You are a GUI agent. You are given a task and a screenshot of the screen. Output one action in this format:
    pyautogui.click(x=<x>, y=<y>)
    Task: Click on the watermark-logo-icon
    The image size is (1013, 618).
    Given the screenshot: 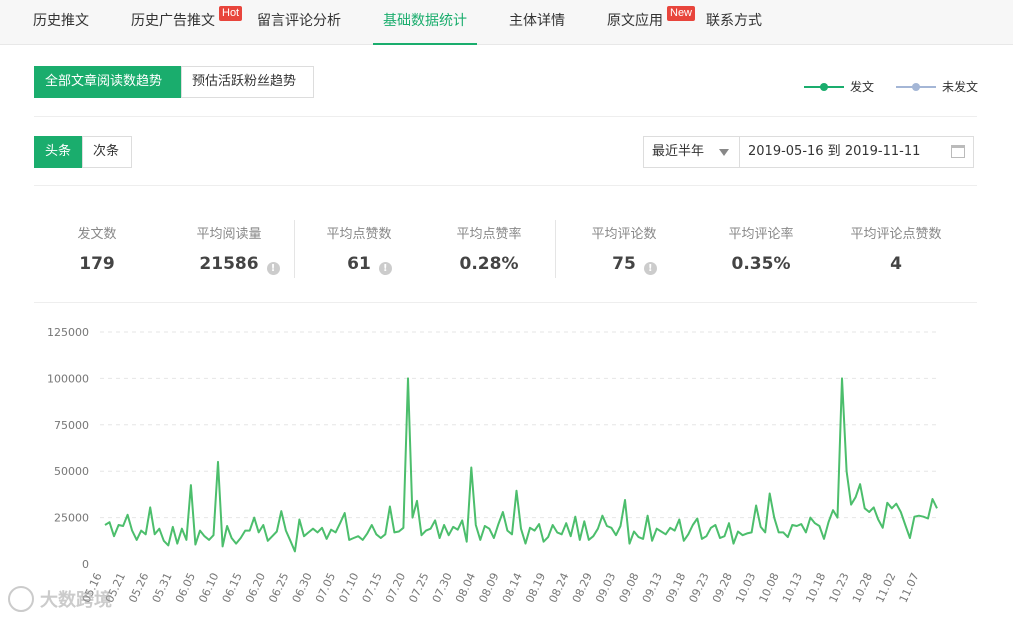 What is the action you would take?
    pyautogui.click(x=21, y=599)
    